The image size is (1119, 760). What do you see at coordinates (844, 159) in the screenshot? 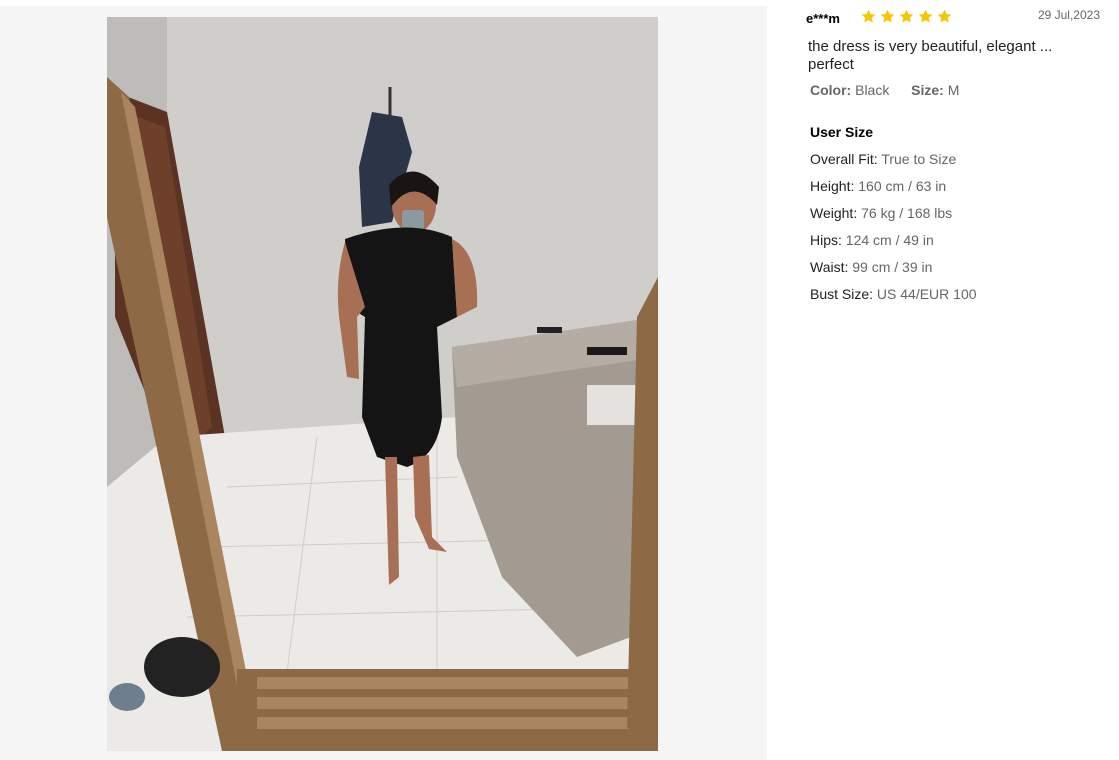
I see `overall-fit-label: Overall Fit:` at bounding box center [844, 159].